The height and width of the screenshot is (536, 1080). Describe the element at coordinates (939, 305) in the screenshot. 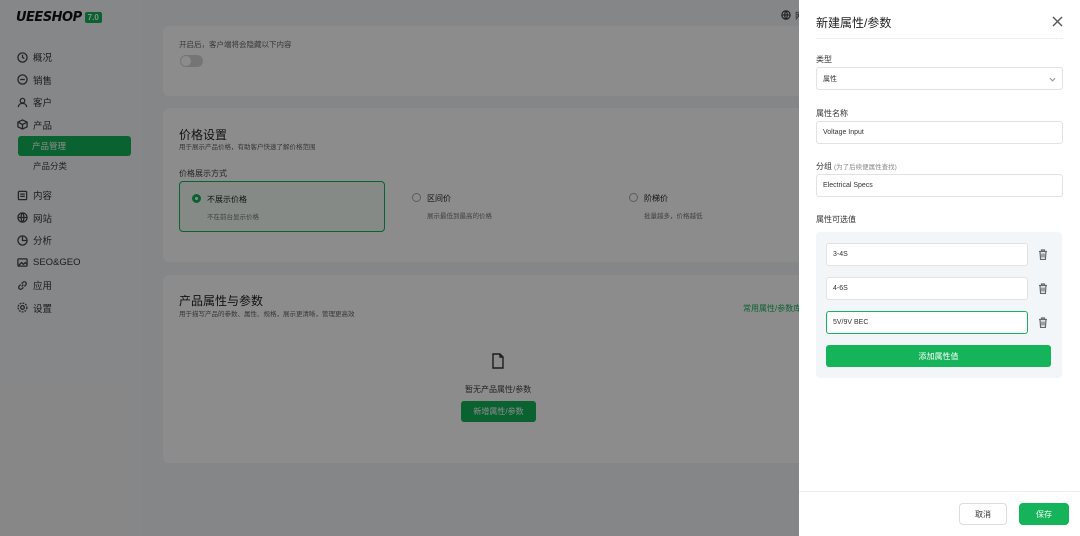

I see `values-panel: 3-4S 4-6S 5V/9V BEC 添加属性值` at that location.